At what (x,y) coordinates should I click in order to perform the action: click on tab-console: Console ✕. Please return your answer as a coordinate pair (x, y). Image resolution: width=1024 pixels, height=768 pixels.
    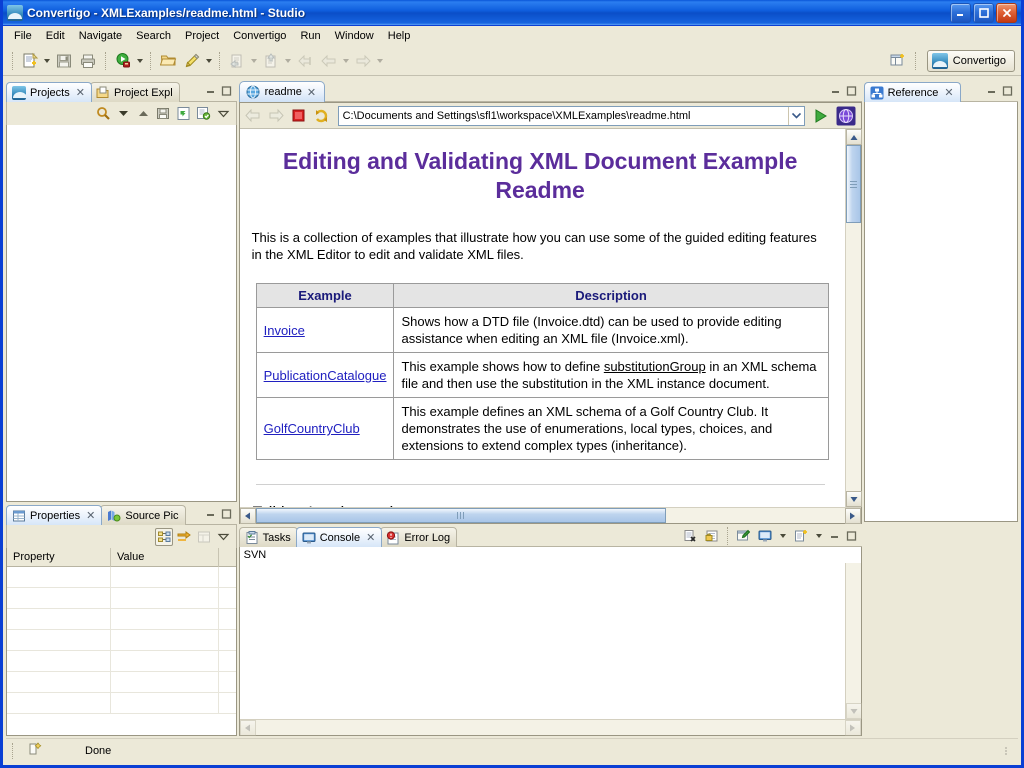
    Looking at the image, I should click on (339, 537).